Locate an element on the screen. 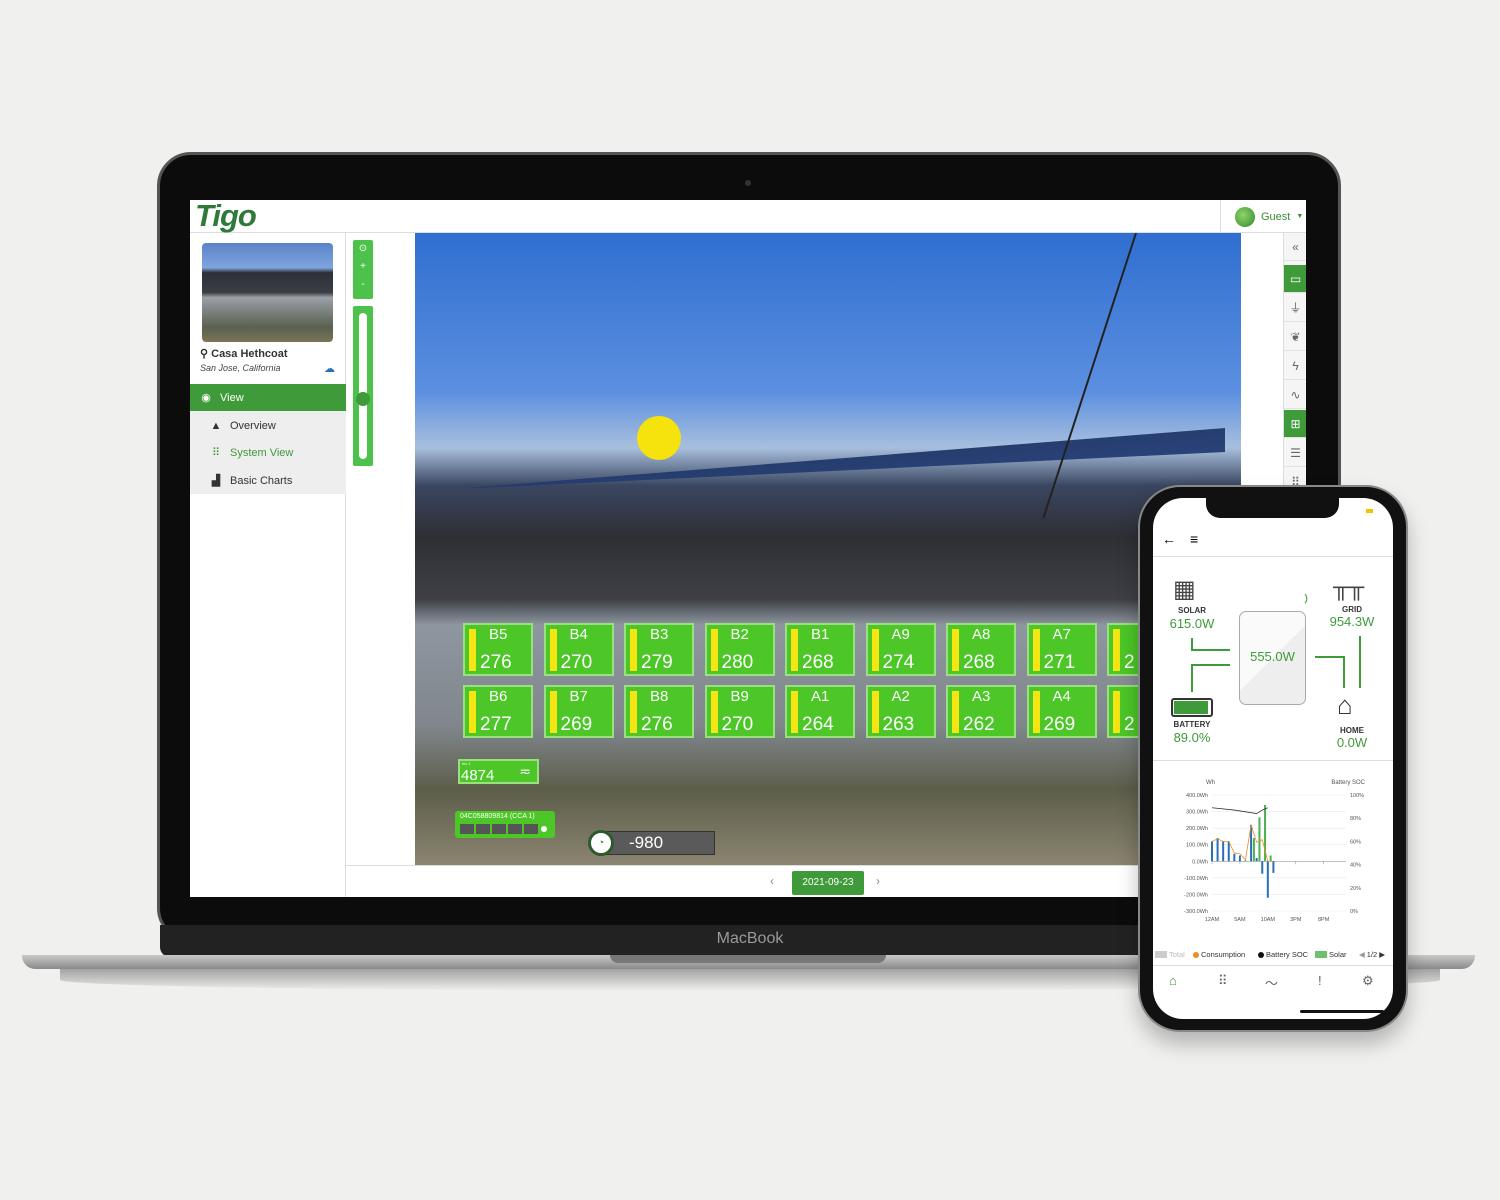  zoom-out-button: - is located at coordinates (363, 285).